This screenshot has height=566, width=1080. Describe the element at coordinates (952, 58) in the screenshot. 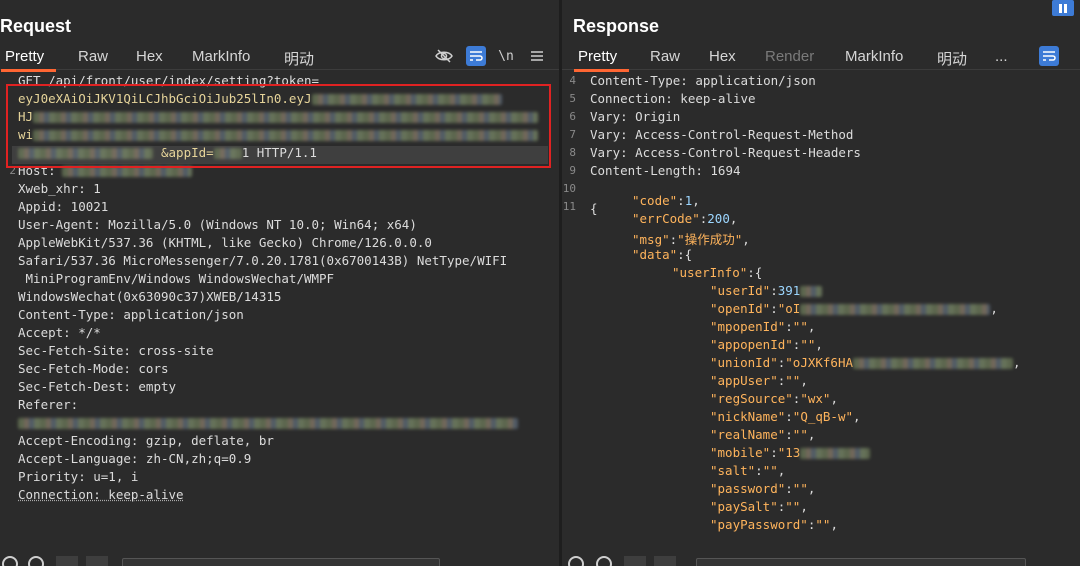

I see `response-tab-mingdong: 明动` at that location.